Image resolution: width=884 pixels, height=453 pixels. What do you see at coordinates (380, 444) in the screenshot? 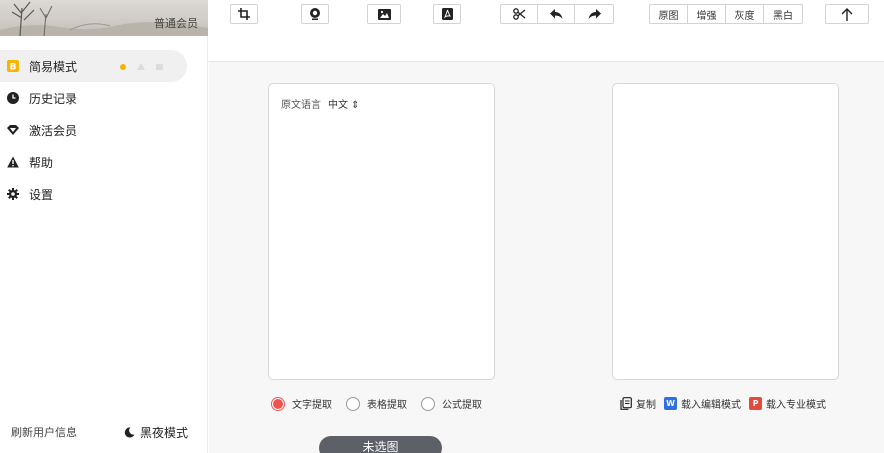
I see `no-image-selected-button: 未选图` at bounding box center [380, 444].